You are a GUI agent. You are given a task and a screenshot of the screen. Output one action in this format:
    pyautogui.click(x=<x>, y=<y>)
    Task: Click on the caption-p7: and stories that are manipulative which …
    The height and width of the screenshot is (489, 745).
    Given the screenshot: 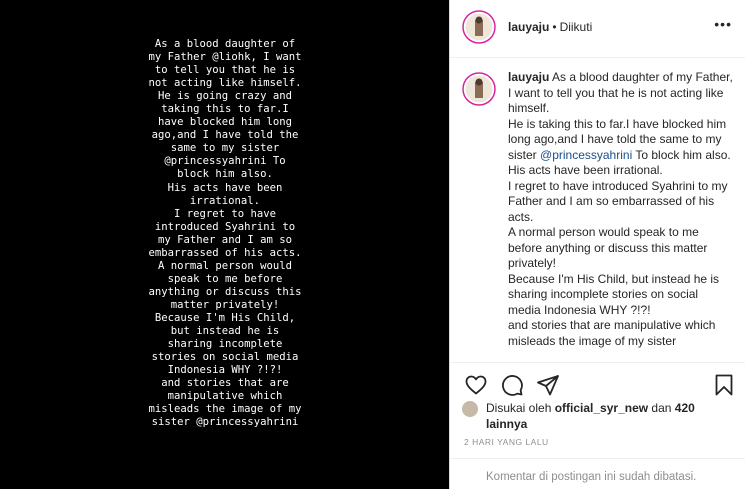 What is the action you would take?
    pyautogui.click(x=612, y=333)
    